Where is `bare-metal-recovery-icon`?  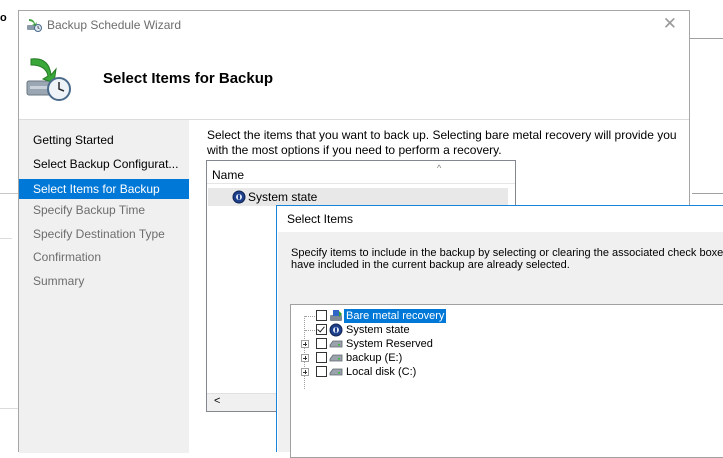
bare-metal-recovery-icon is located at coordinates (336, 315).